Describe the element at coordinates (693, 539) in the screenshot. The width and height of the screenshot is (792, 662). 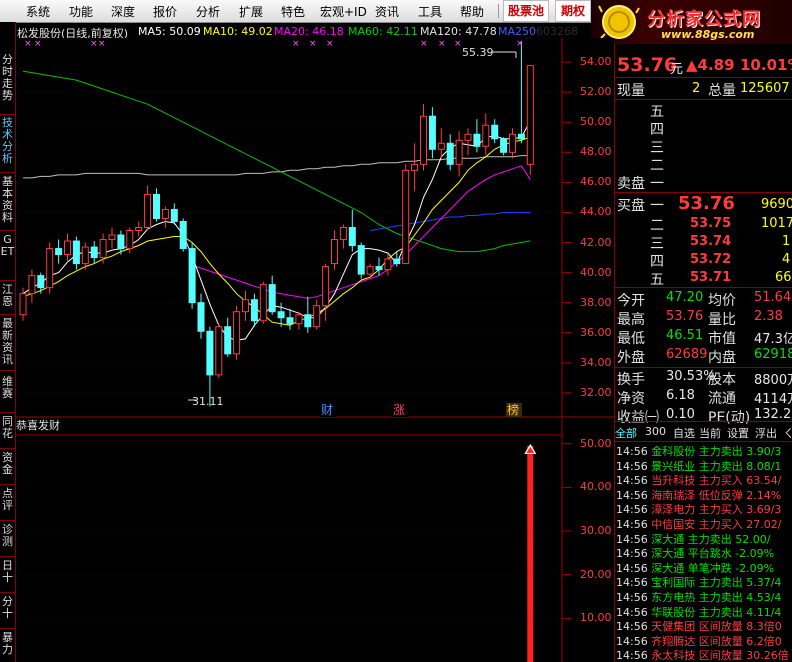
I see `alert-row: 14:56 深大通 主力卖出 52.00/` at that location.